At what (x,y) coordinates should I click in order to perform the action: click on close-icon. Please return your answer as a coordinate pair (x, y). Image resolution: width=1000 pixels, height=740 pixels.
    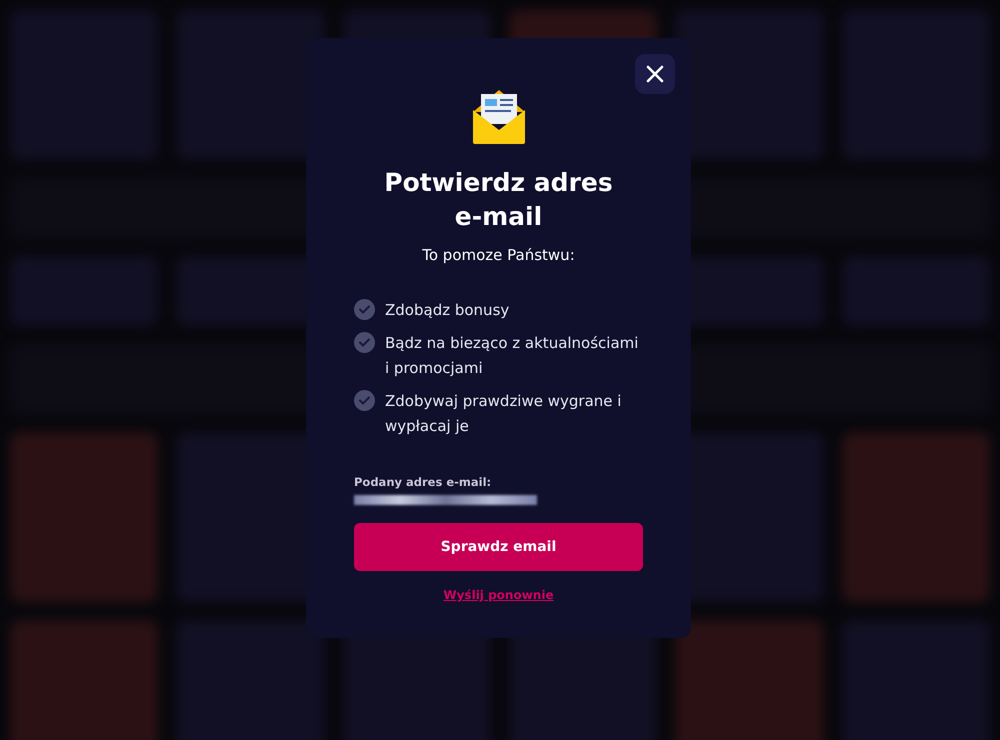
    Looking at the image, I should click on (655, 74).